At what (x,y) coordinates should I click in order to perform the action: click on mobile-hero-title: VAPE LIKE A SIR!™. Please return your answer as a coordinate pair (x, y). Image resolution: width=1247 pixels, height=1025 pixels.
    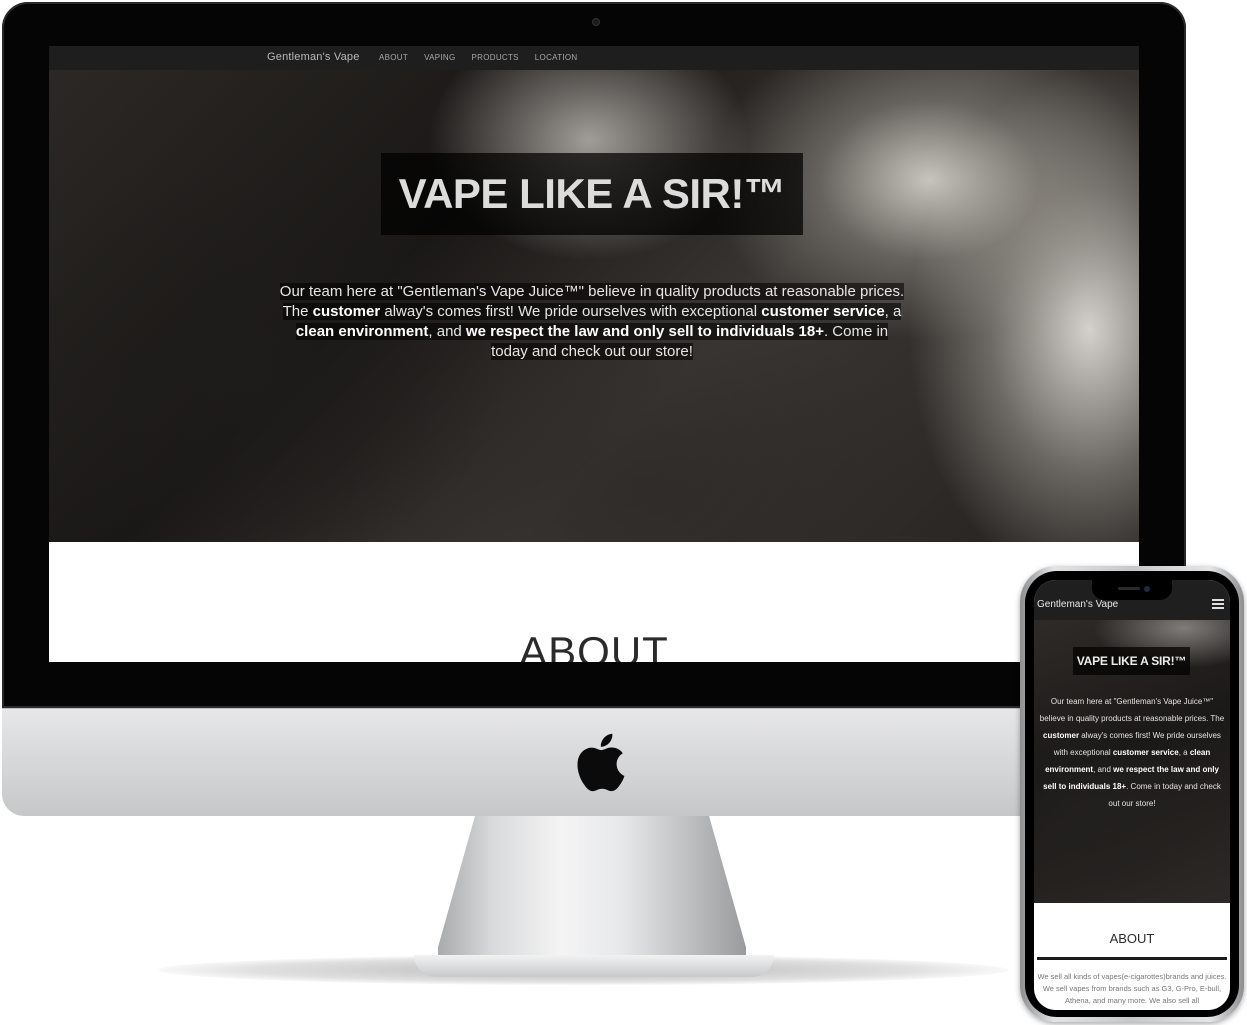
    Looking at the image, I should click on (1131, 661).